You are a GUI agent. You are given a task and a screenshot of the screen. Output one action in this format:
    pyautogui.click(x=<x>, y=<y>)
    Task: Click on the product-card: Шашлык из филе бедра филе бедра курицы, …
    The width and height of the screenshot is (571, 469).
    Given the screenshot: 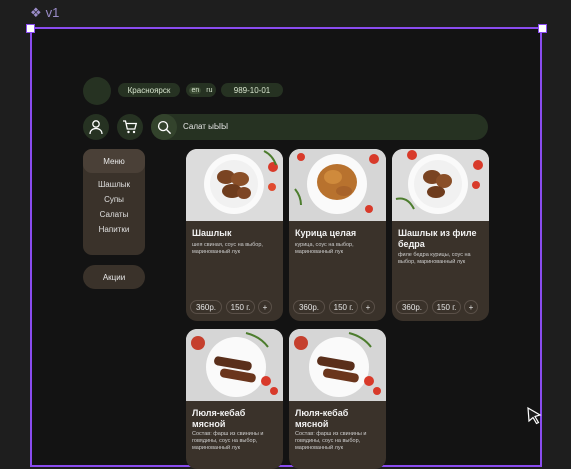 What is the action you would take?
    pyautogui.click(x=440, y=235)
    